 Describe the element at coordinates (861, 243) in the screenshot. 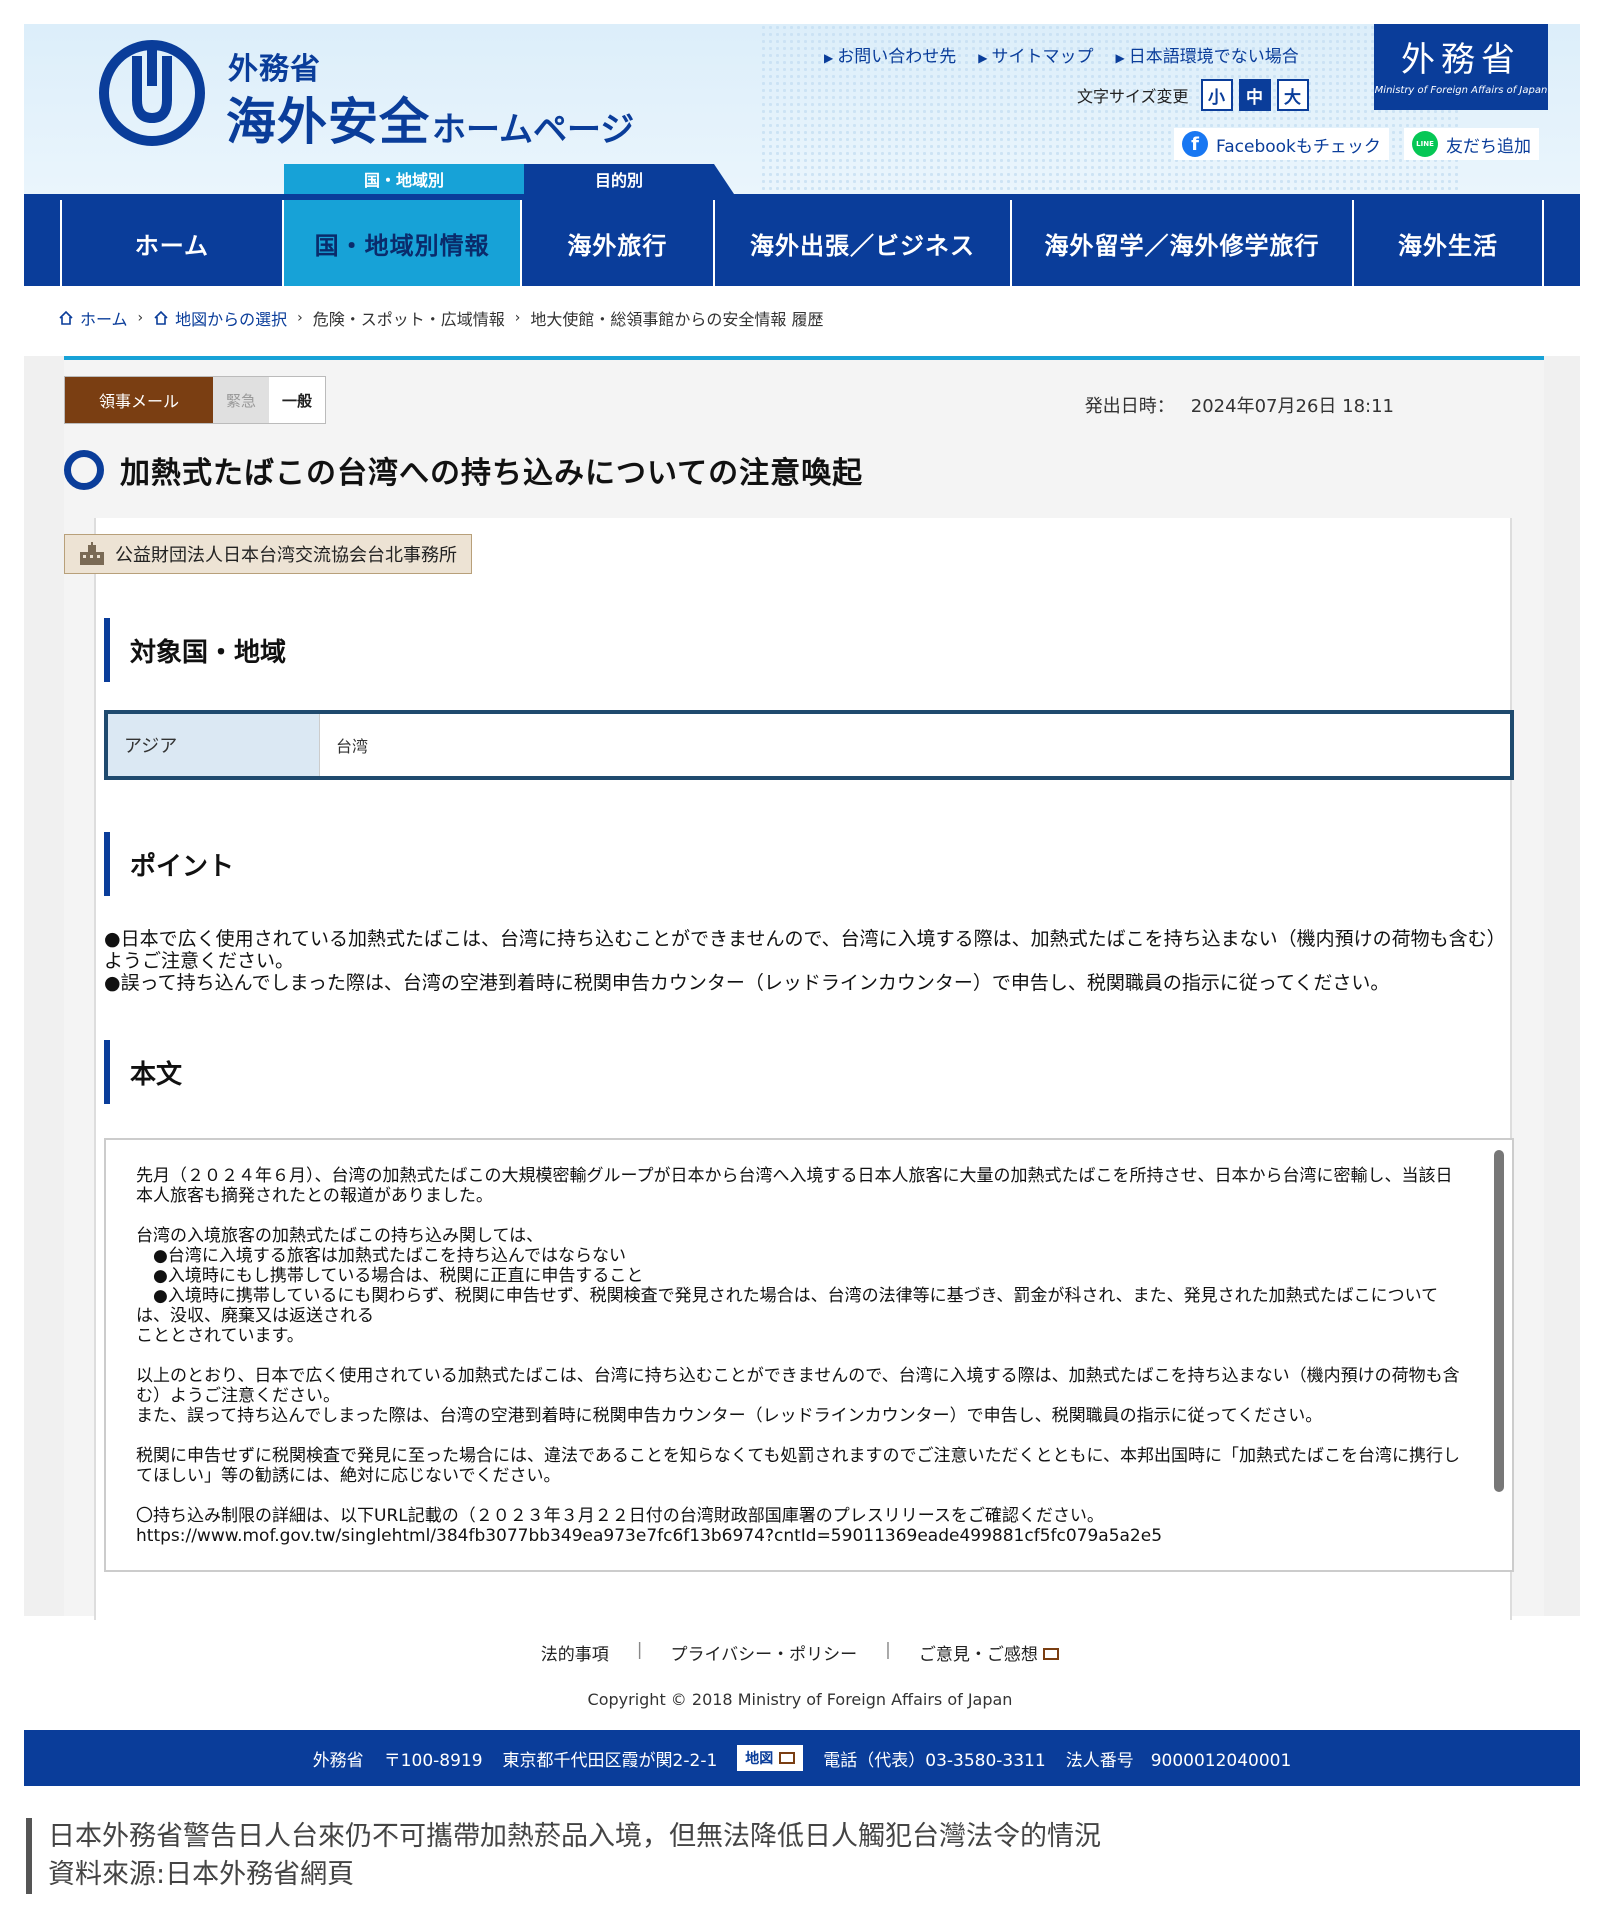

I see `nav-item-business: 海外出張／ビジネス` at that location.